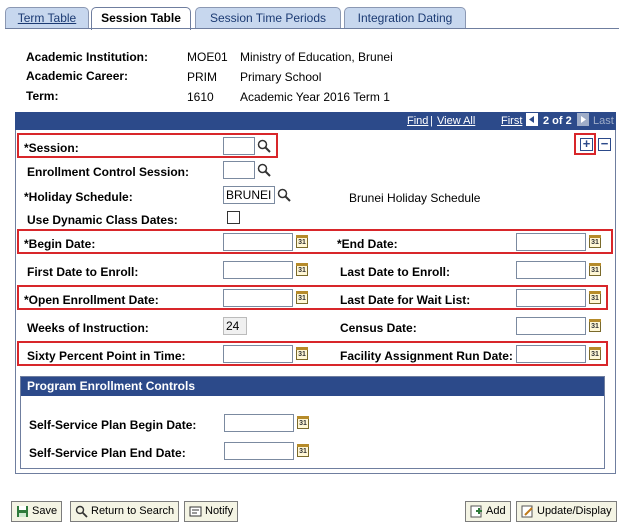  Describe the element at coordinates (312, 297) in the screenshot. I see `enrollment-waitlist-highlight` at that location.